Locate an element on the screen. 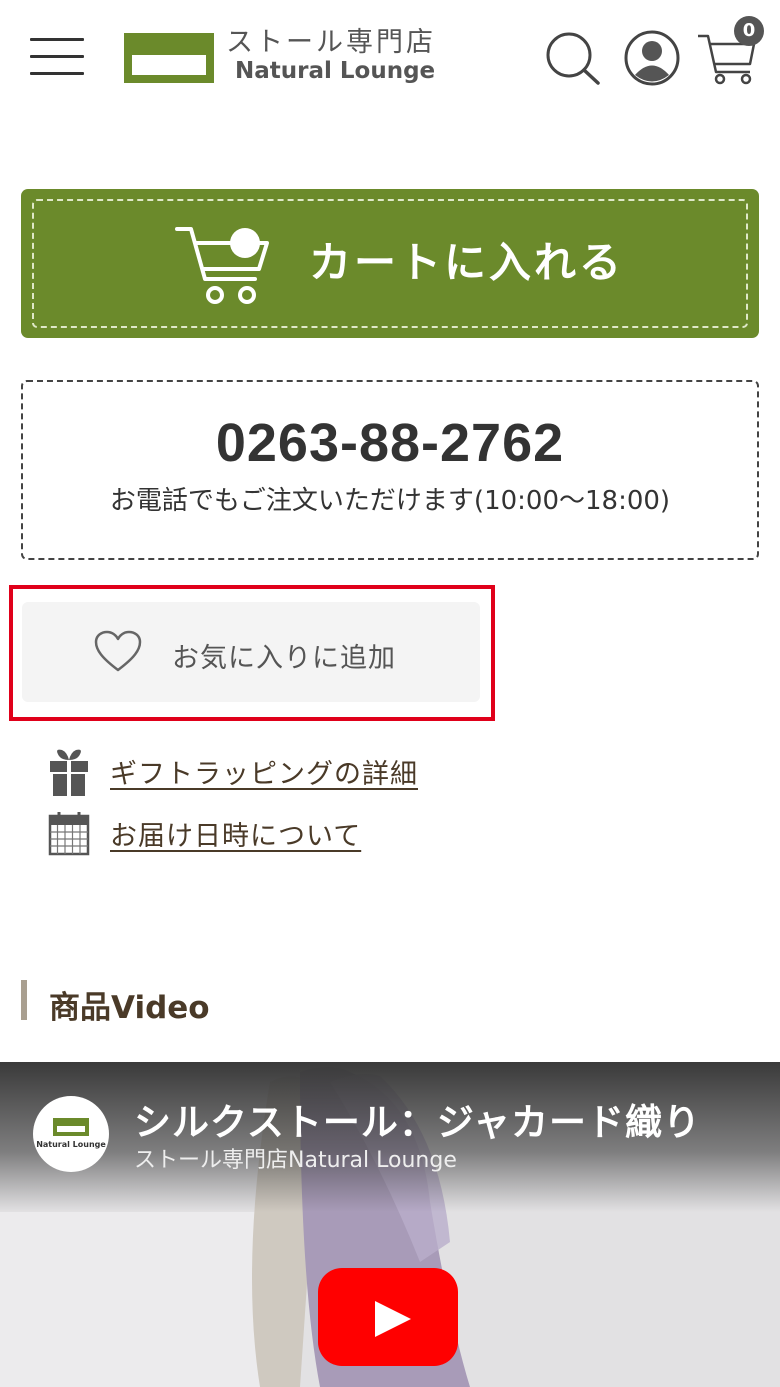 The width and height of the screenshot is (780, 1387). section-title: 商品Video is located at coordinates (129, 1008).